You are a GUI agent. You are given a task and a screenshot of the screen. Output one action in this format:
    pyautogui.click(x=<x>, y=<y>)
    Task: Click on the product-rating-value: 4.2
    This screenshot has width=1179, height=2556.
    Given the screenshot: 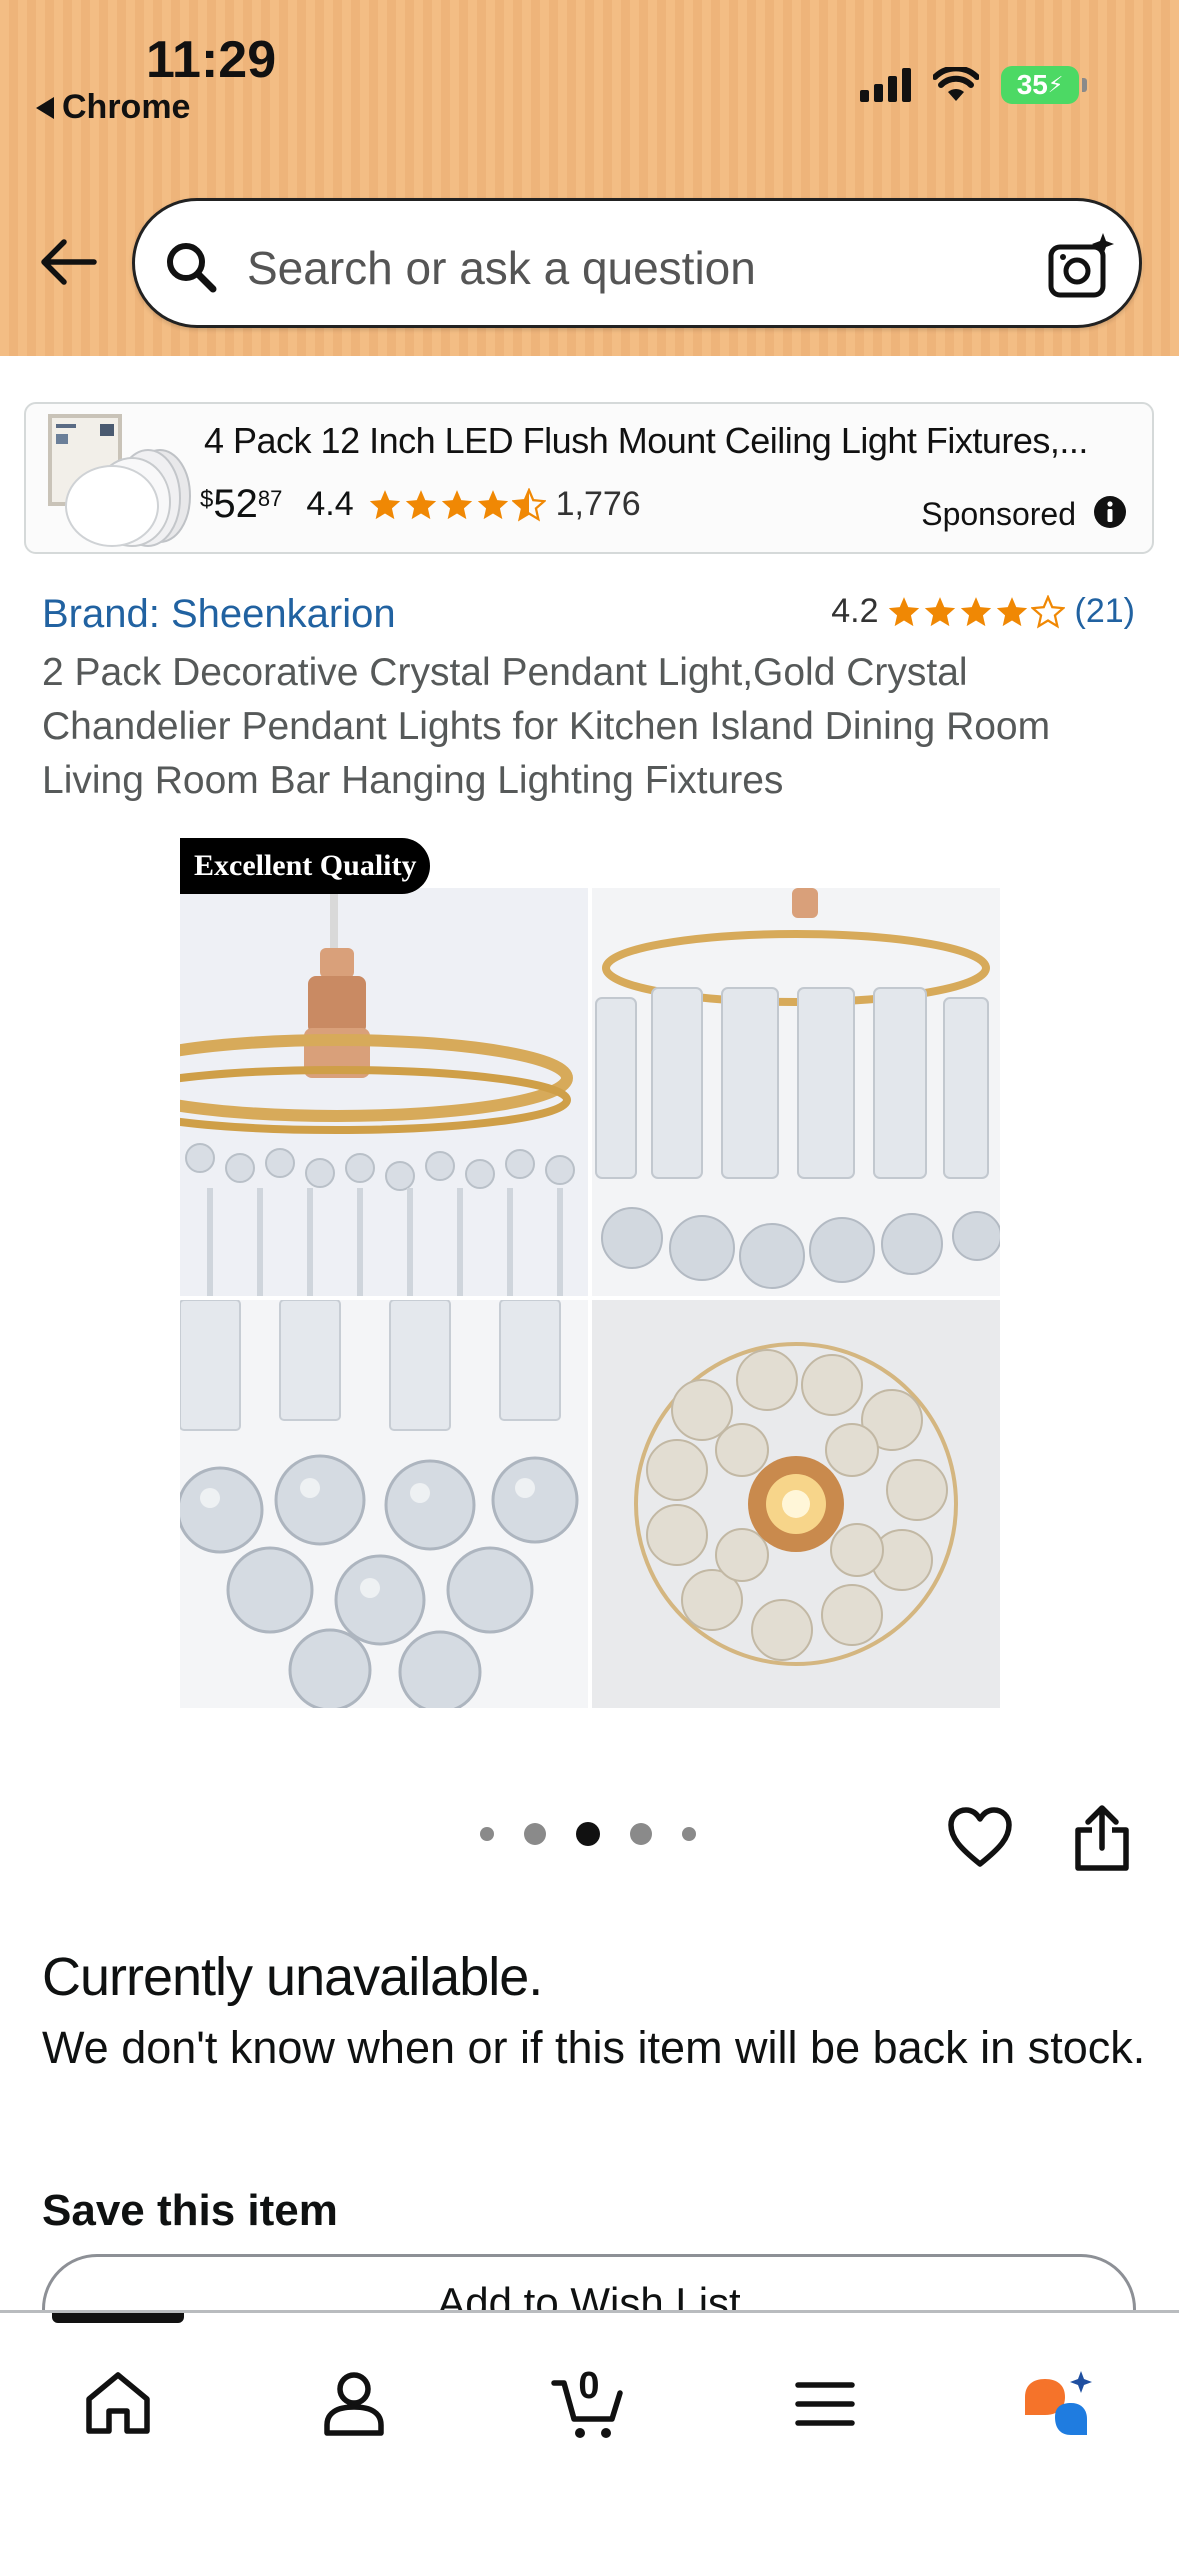 What is the action you would take?
    pyautogui.click(x=855, y=611)
    